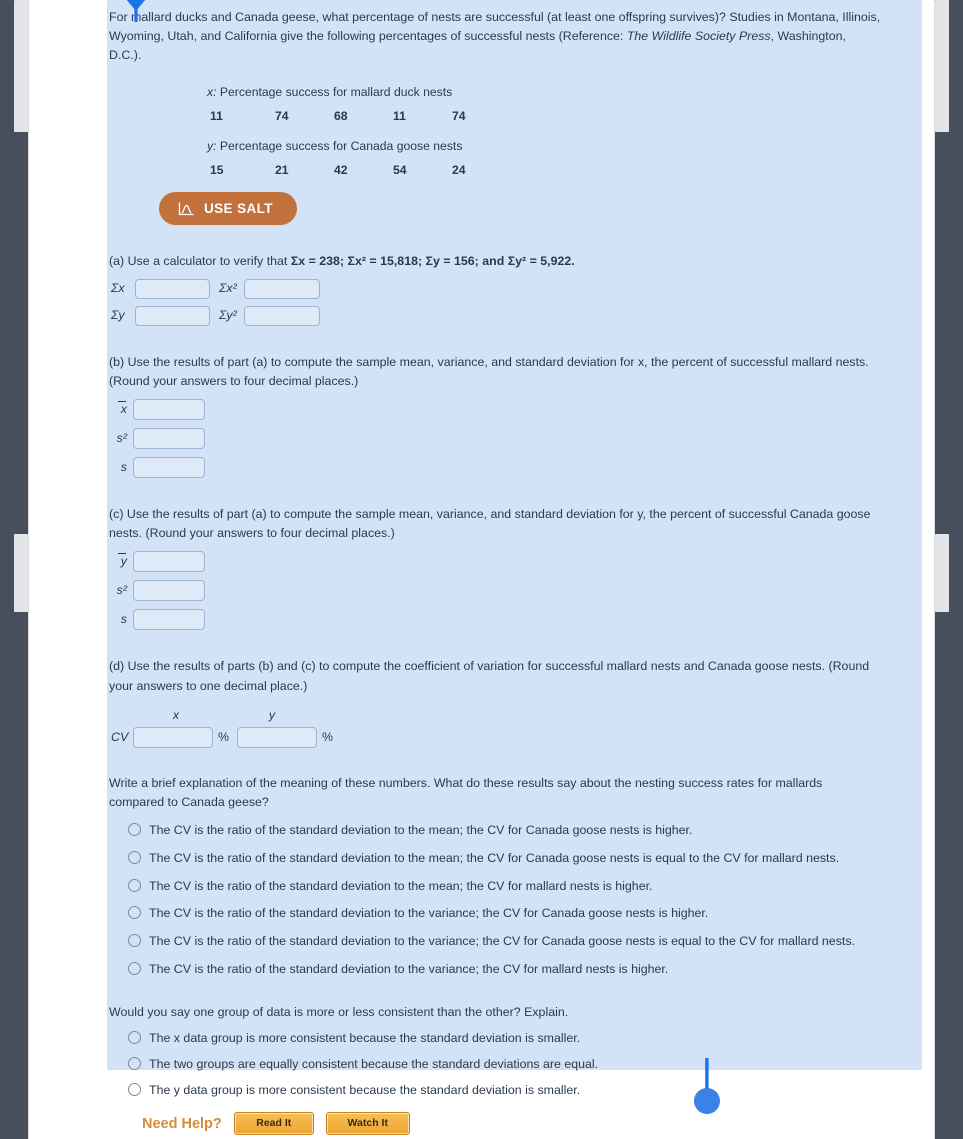  I want to click on sigma-y-input, so click(172, 315).